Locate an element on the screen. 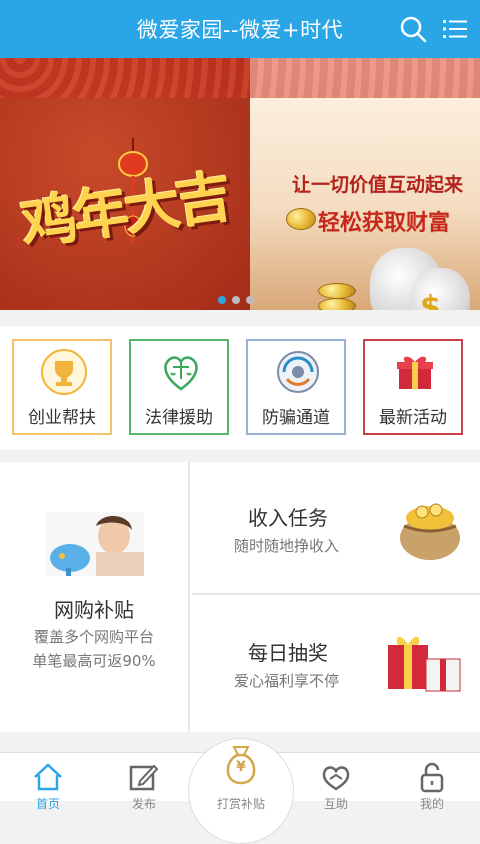 This screenshot has height=844, width=480. shield-globe-icon is located at coordinates (298, 372).